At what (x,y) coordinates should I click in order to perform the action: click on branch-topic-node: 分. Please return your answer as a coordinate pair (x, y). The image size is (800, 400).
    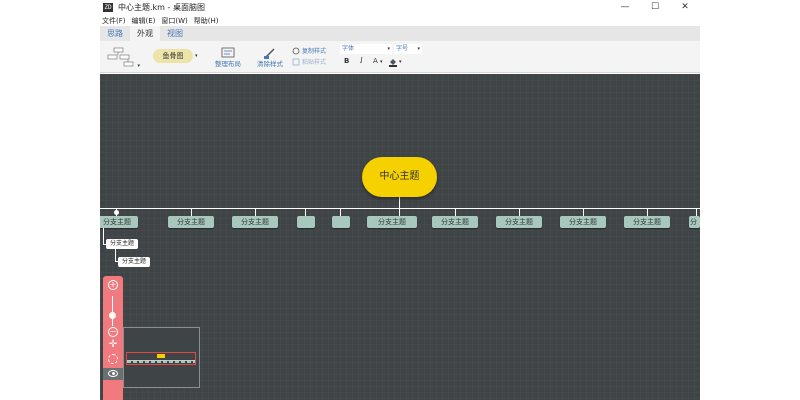
    Looking at the image, I should click on (694, 222).